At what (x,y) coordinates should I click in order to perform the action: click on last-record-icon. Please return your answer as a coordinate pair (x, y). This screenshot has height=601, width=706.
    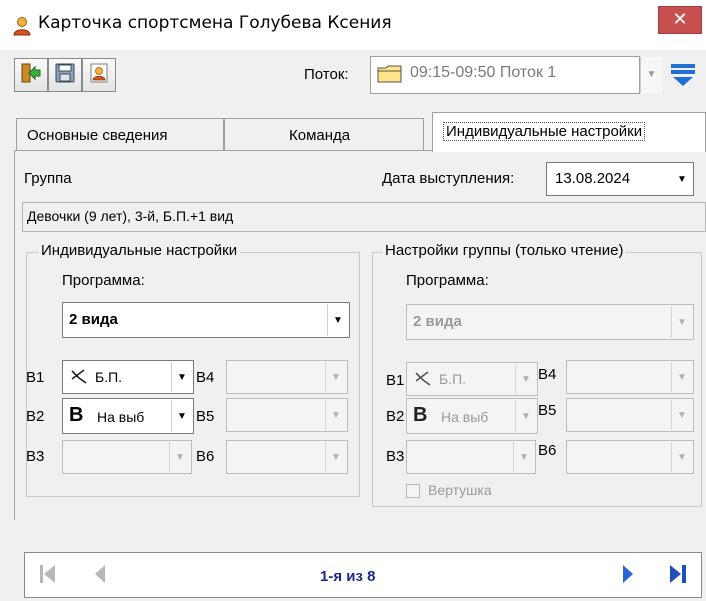
    Looking at the image, I should click on (678, 576).